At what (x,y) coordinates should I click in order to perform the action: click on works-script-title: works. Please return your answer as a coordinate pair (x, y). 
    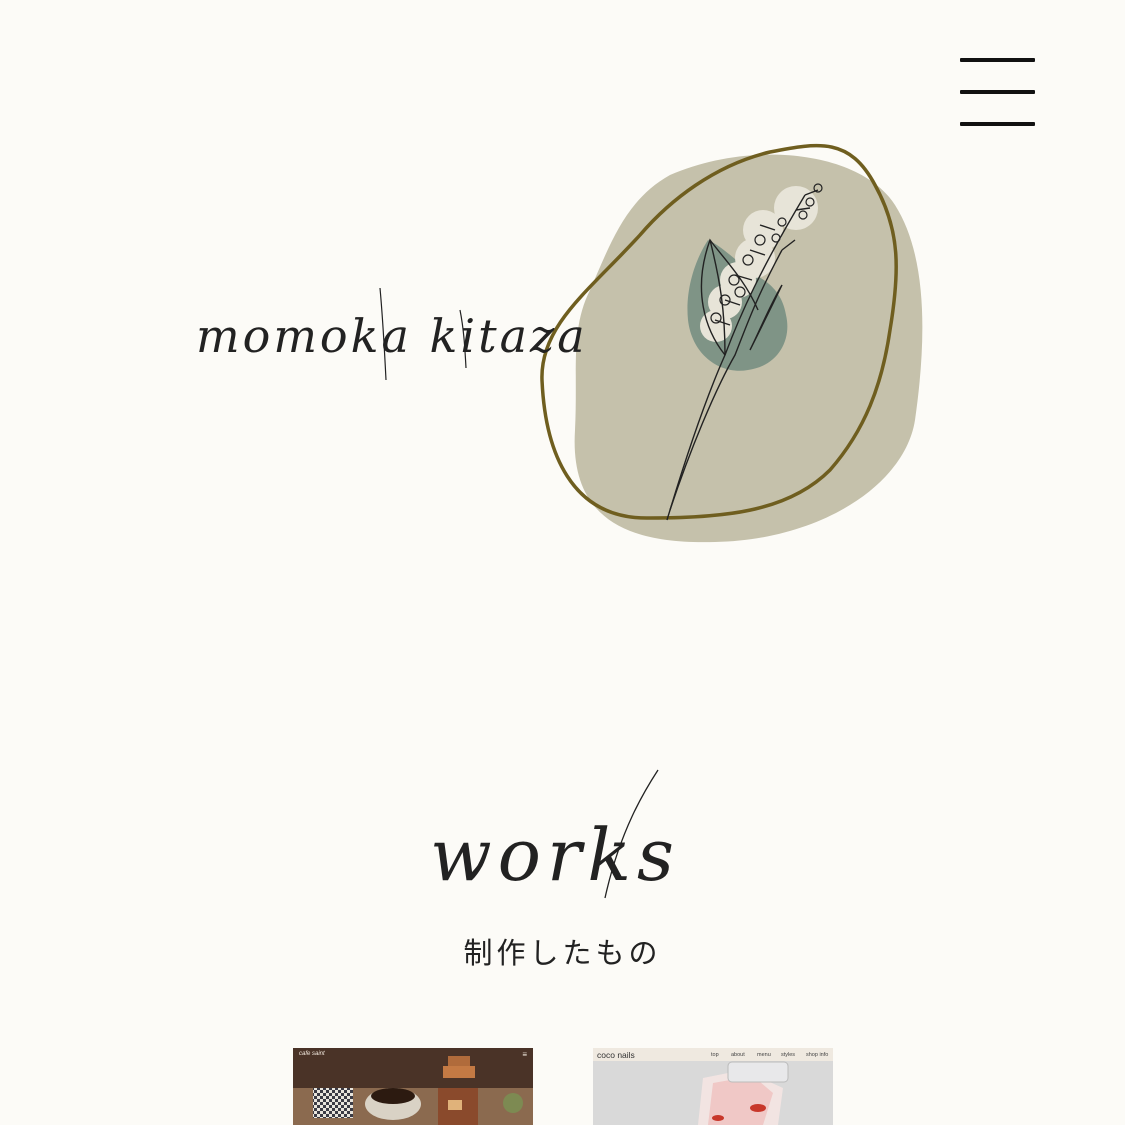
    Looking at the image, I should click on (555, 834).